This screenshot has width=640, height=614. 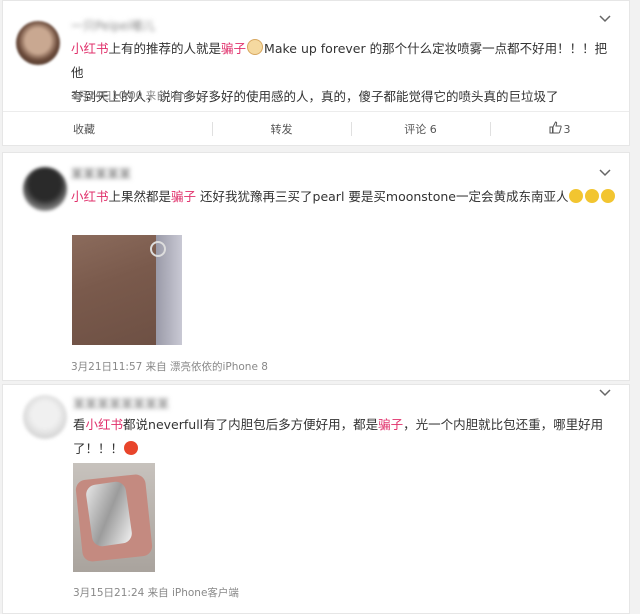 What do you see at coordinates (107, 129) in the screenshot?
I see `collect-button: 收藏` at bounding box center [107, 129].